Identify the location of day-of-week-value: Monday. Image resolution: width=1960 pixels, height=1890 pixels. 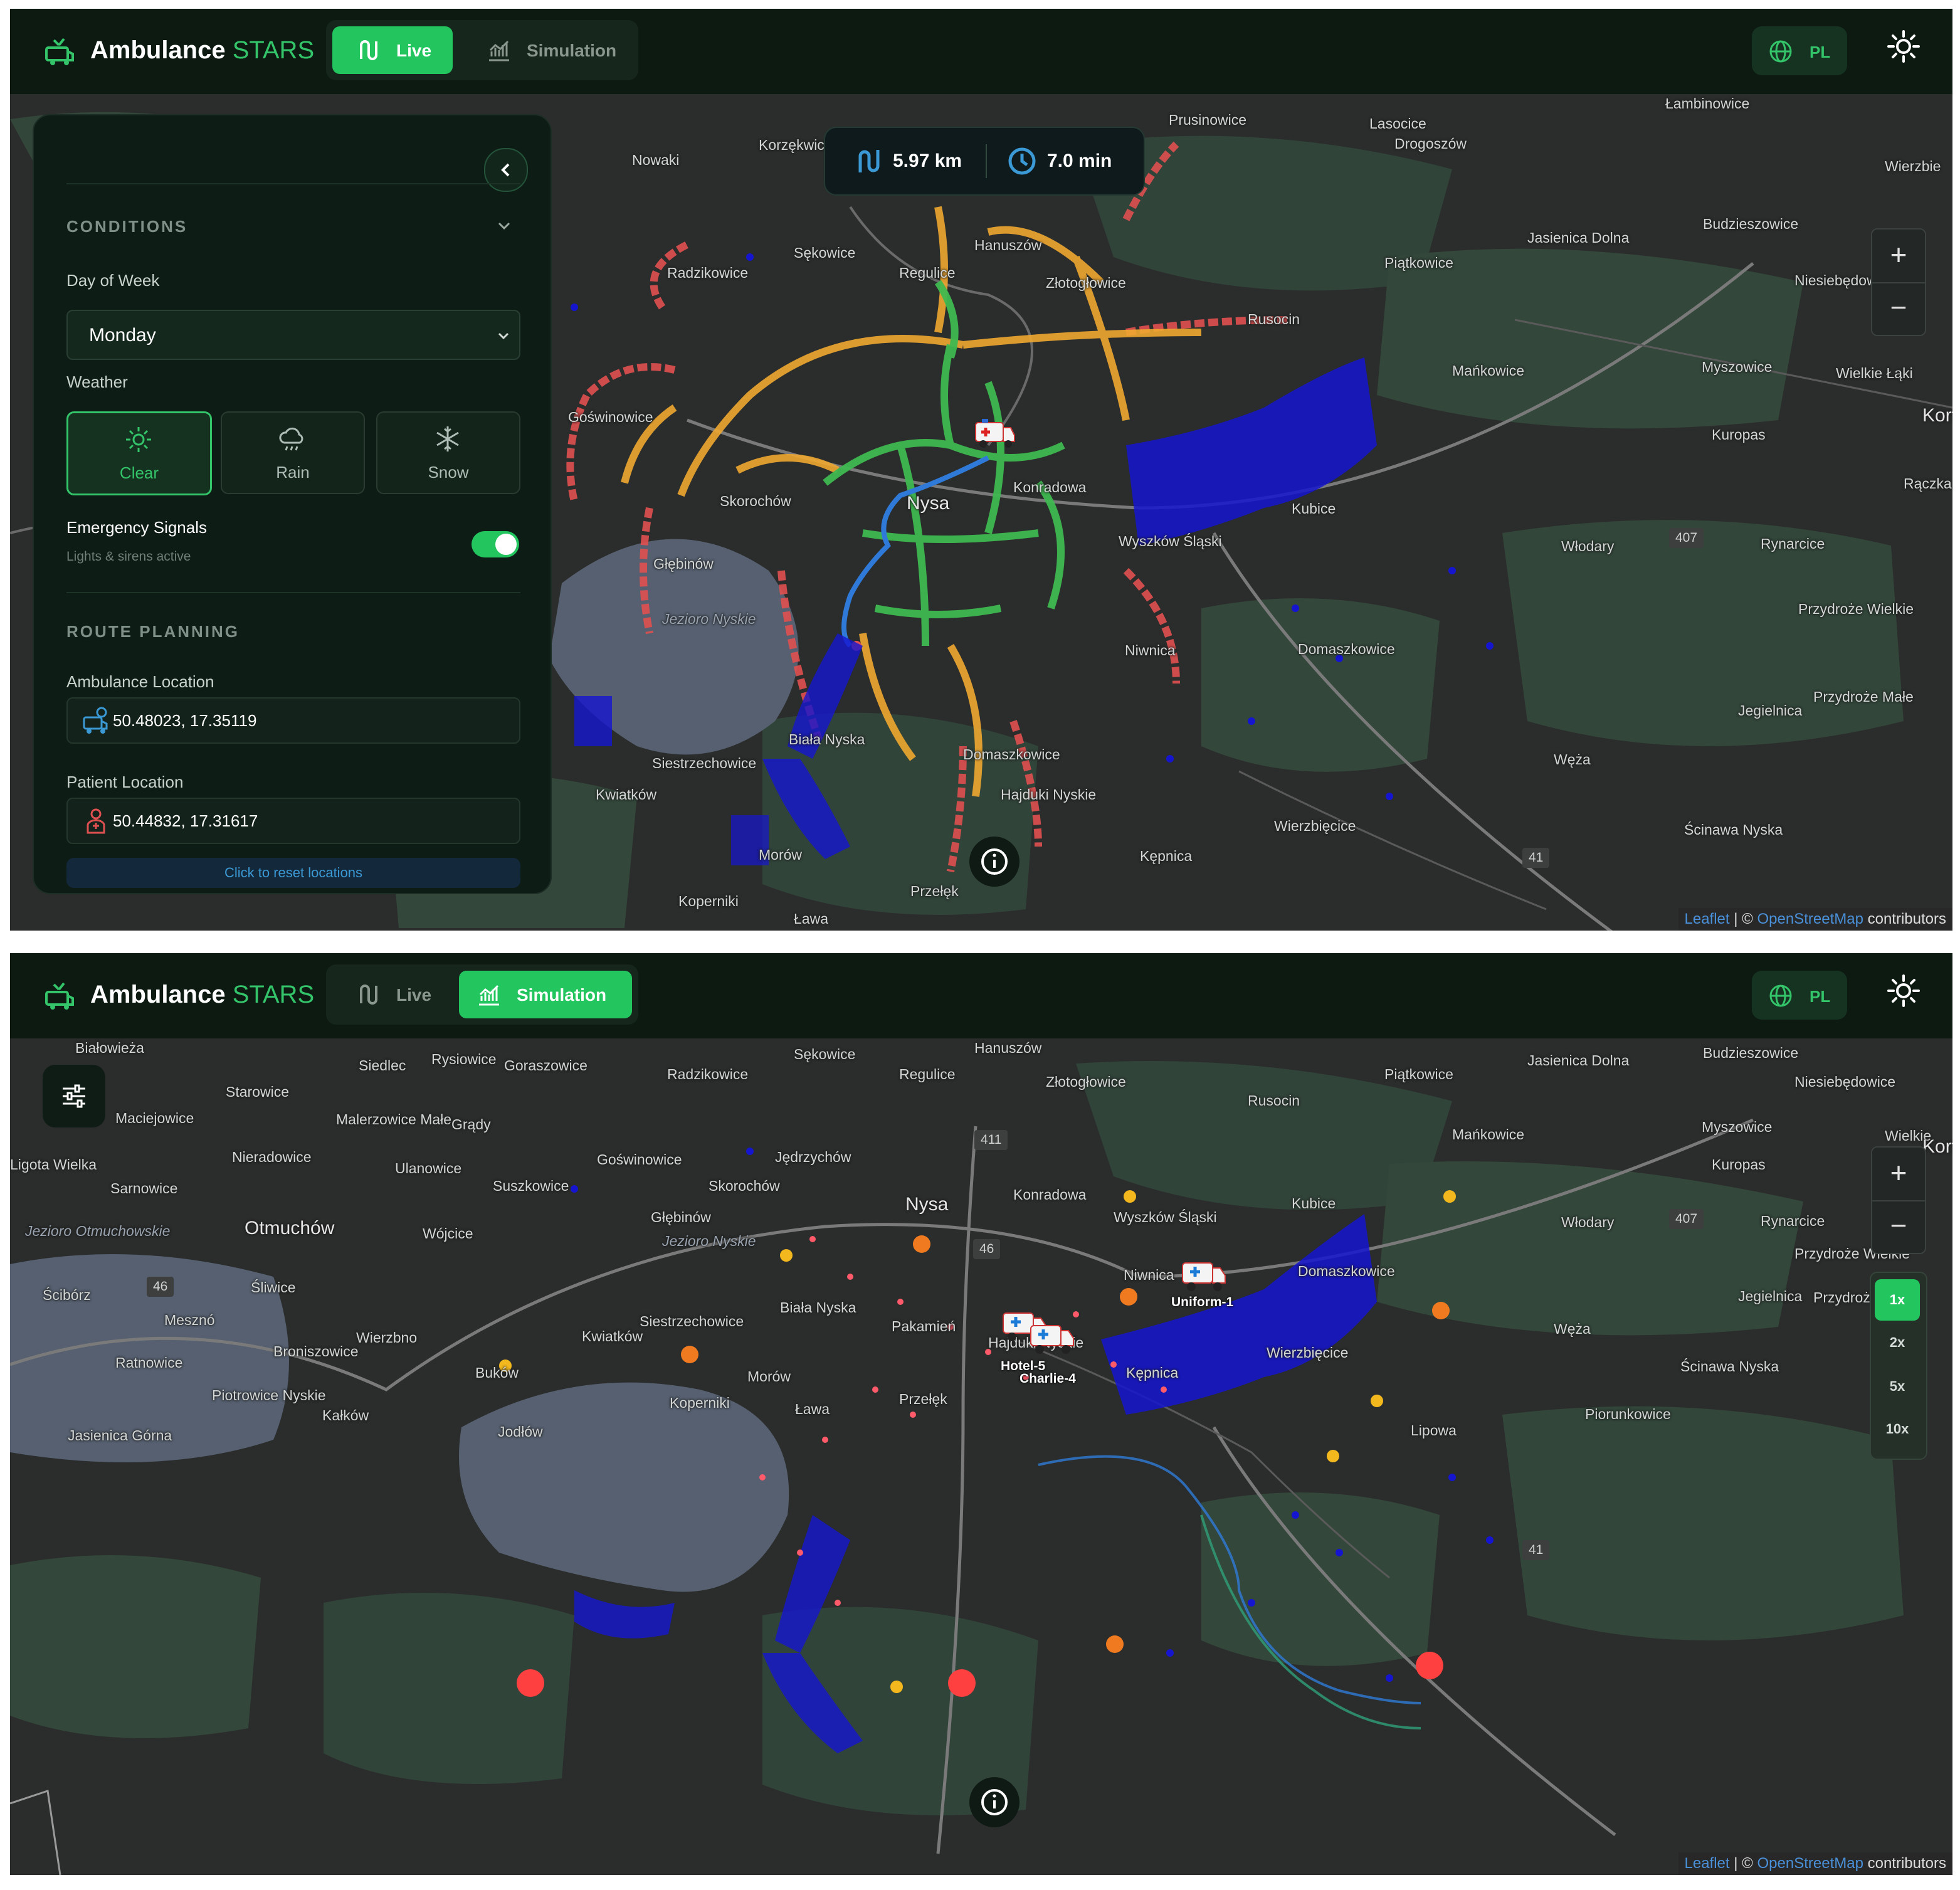
(122, 335).